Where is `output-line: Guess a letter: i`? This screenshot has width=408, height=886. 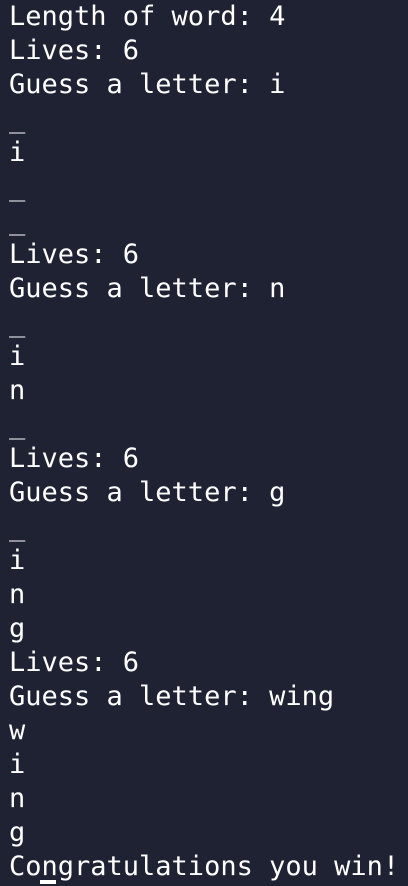
output-line: Guess a letter: i is located at coordinates (147, 84).